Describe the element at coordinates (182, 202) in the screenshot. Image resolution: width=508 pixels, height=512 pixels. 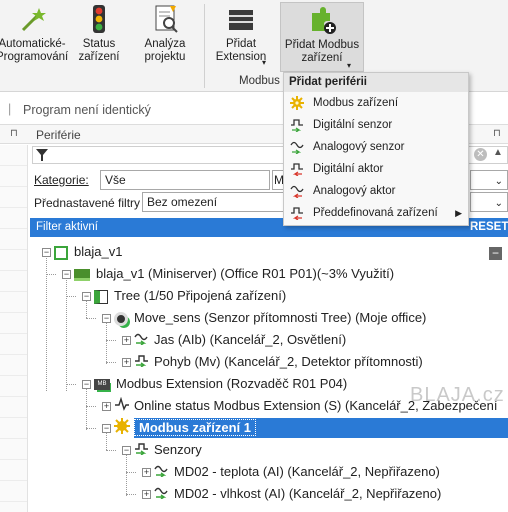
I see `preset-filters-value: Bez omezení` at that location.